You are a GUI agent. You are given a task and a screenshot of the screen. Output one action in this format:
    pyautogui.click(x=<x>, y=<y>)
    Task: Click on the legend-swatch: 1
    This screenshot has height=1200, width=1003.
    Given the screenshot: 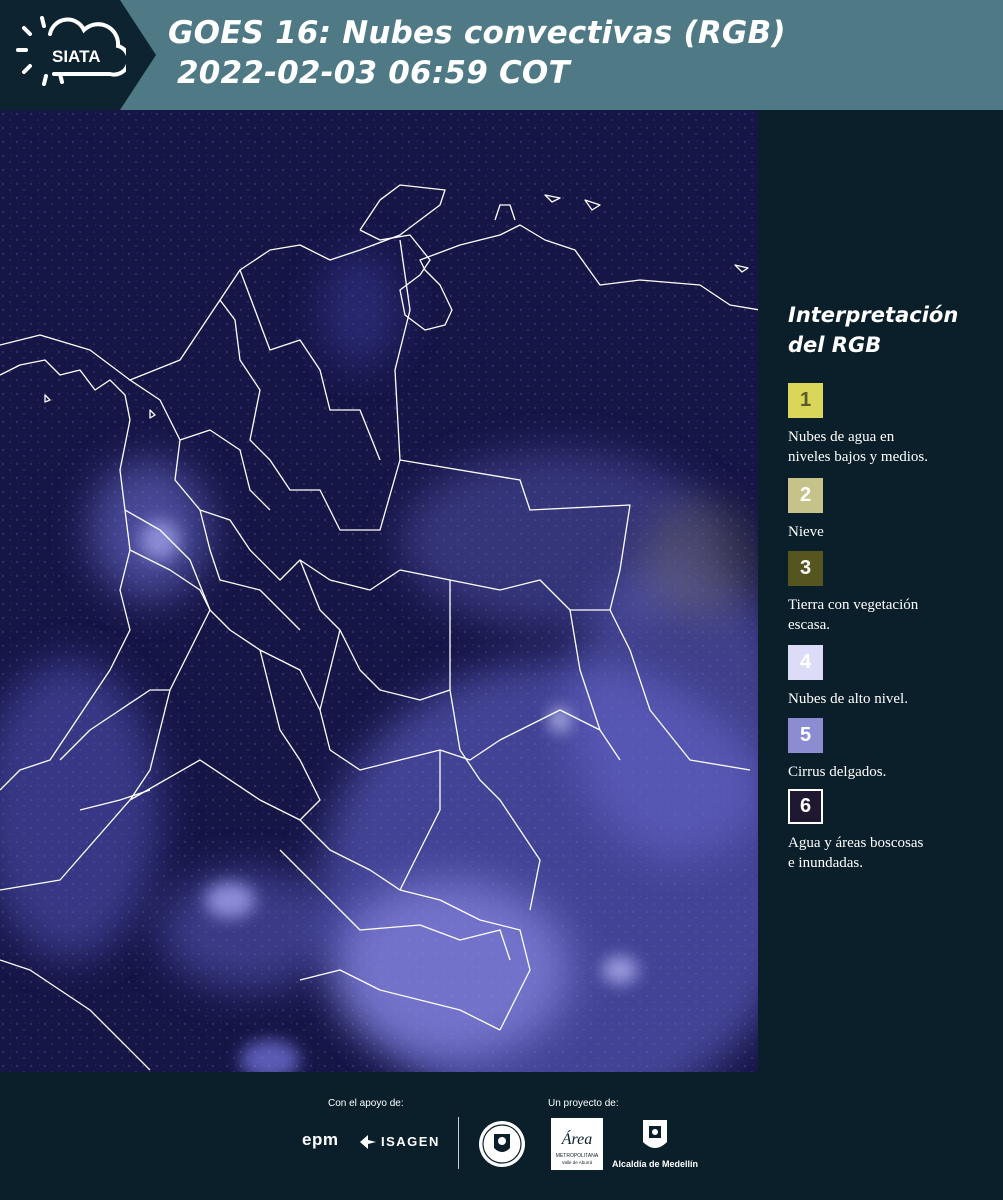 What is the action you would take?
    pyautogui.click(x=805, y=400)
    